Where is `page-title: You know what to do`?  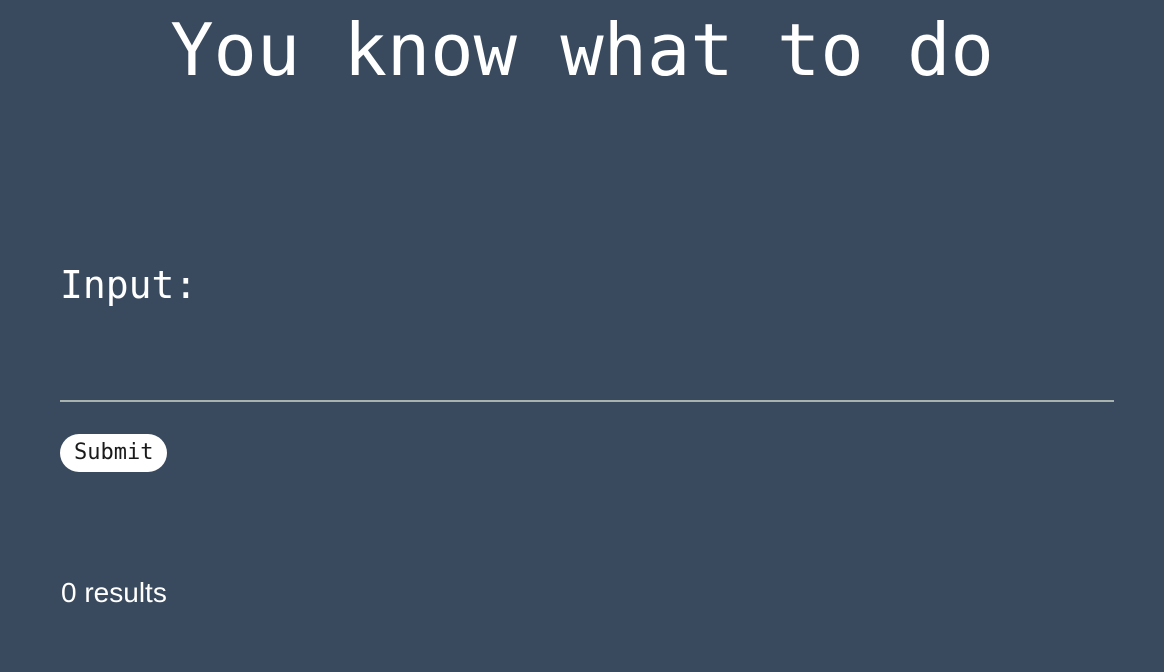 page-title: You know what to do is located at coordinates (582, 50).